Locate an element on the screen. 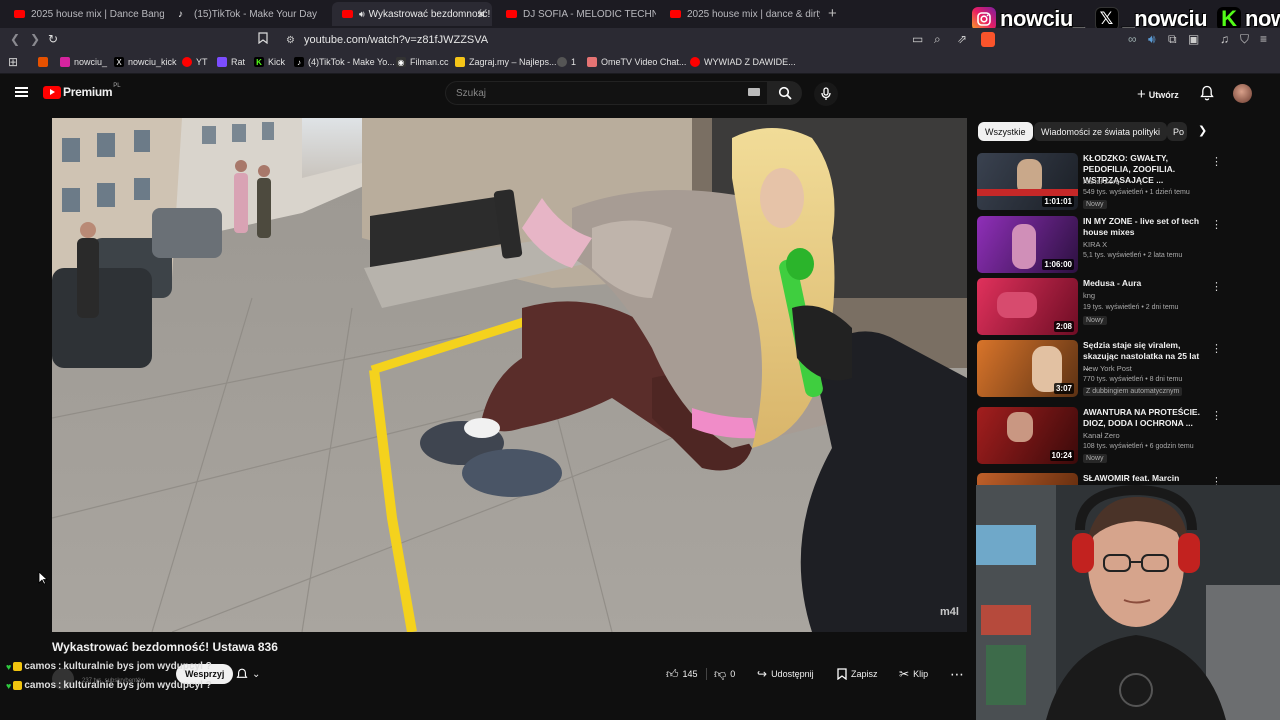 The image size is (1280, 720). video-thumbnail: 10:24 is located at coordinates (1027, 435).